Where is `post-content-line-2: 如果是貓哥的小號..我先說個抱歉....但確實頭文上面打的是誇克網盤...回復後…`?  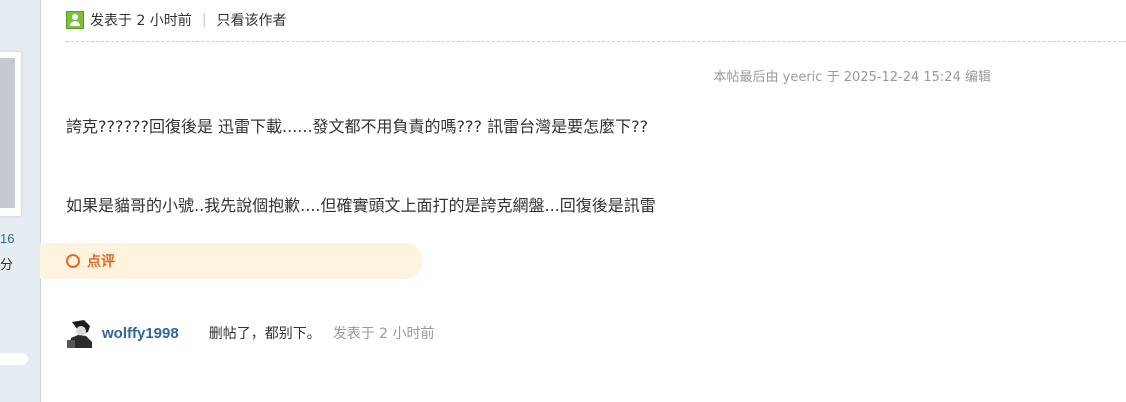
post-content-line-2: 如果是貓哥的小號..我先說個抱歉....但確實頭文上面打的是誇克網盤...回復後… is located at coordinates (361, 205).